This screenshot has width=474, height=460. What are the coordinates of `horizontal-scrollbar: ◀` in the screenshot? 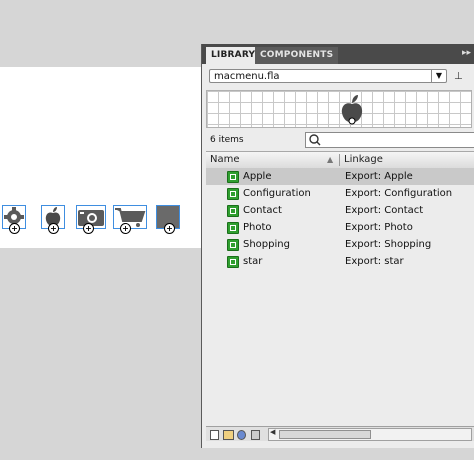 It's located at (370, 434).